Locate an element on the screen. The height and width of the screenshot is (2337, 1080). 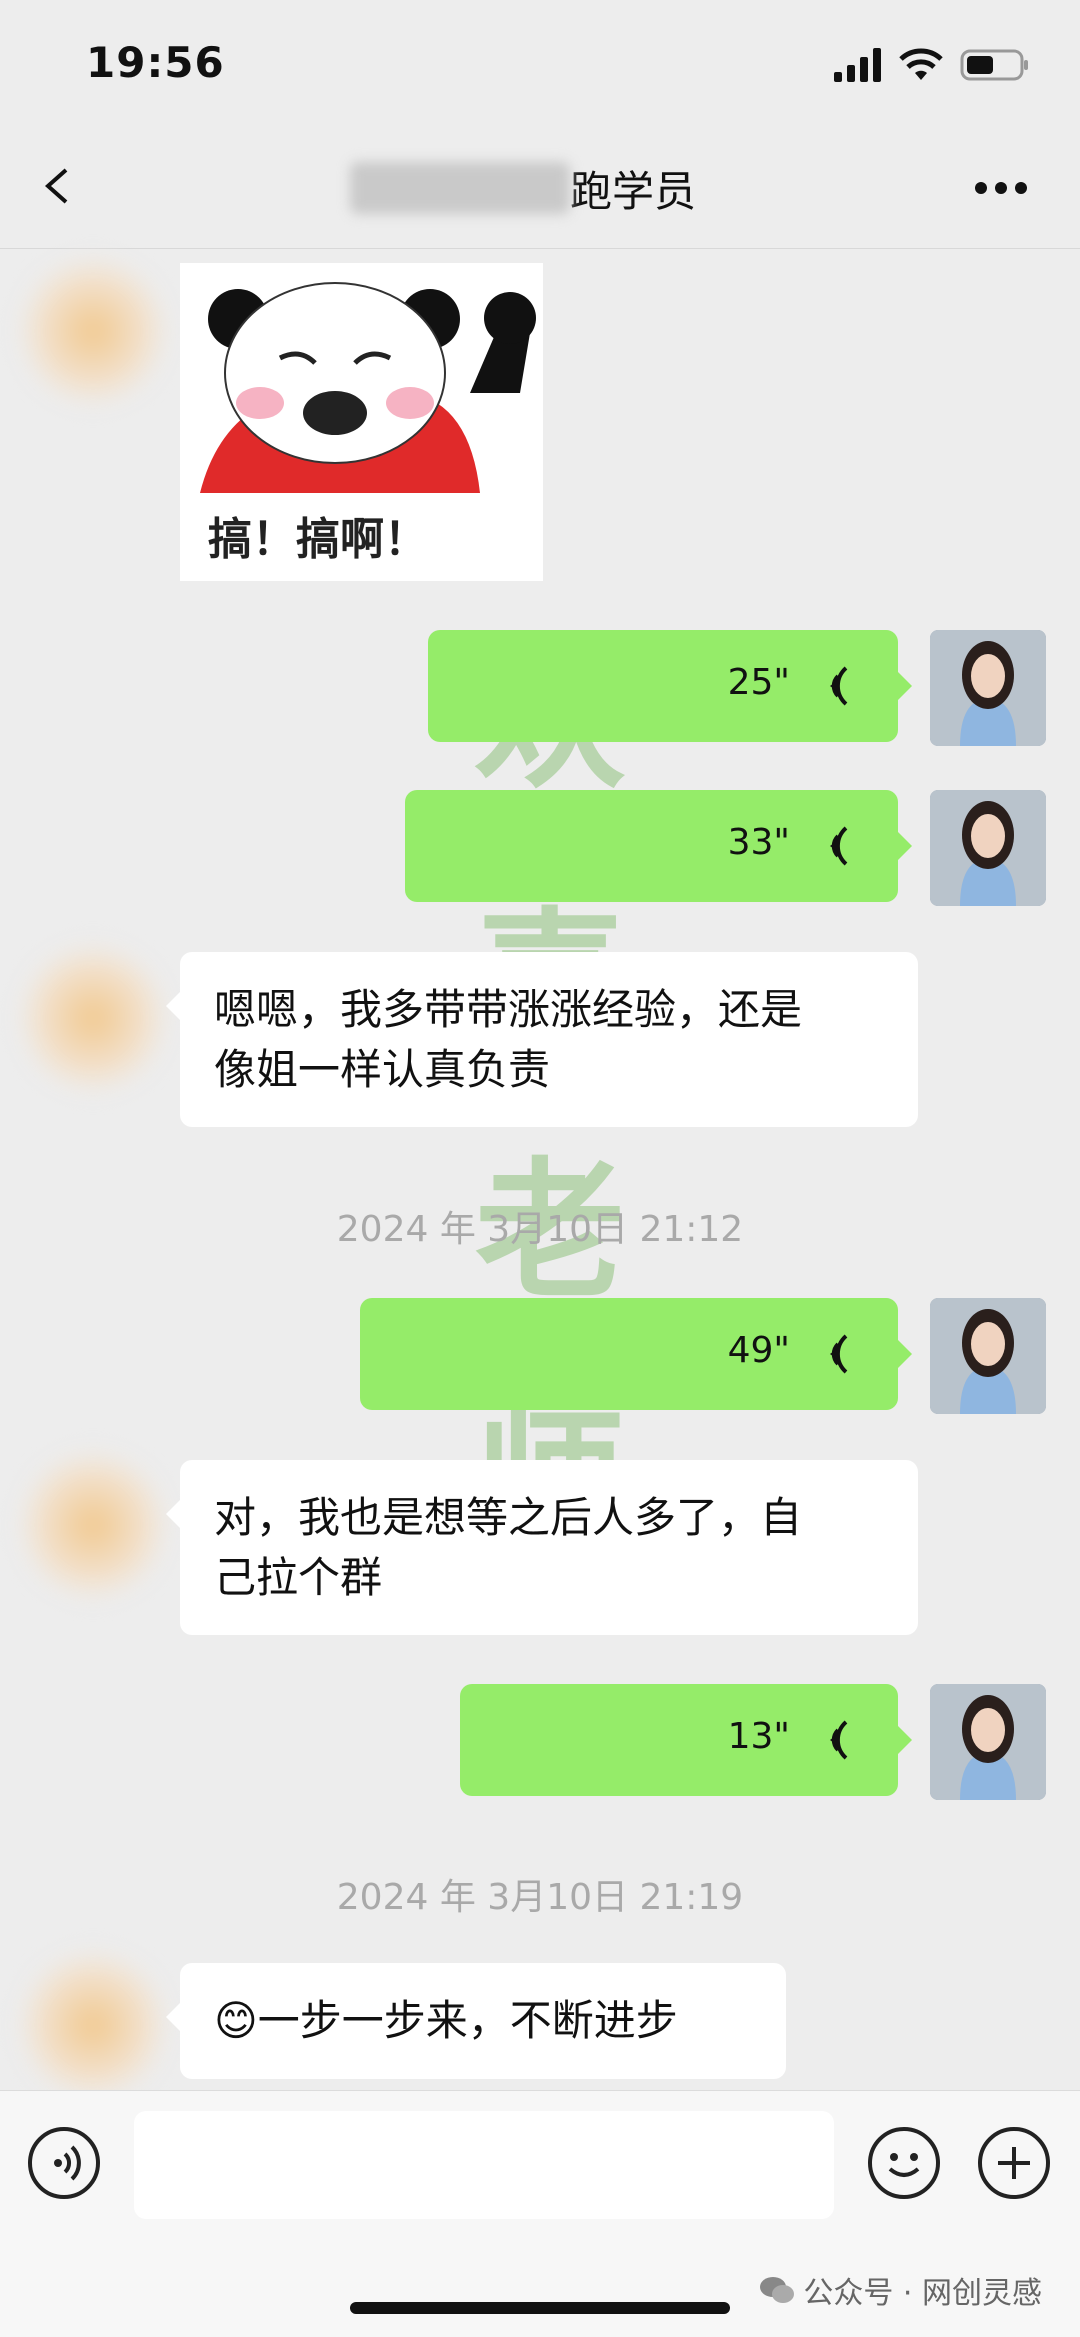
status-time: 19:56 is located at coordinates (155, 62).